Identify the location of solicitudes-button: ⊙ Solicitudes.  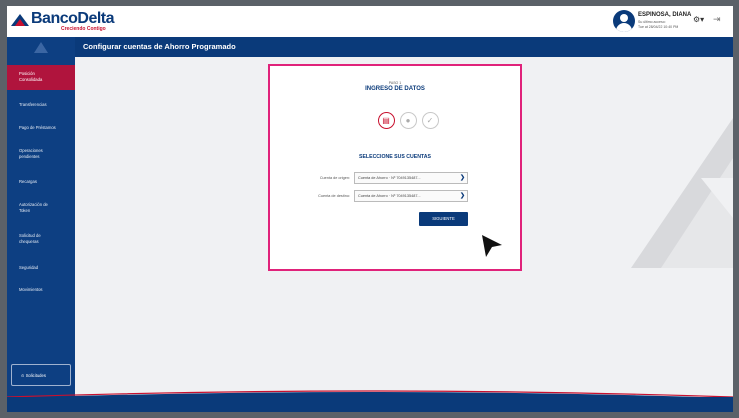
(41, 375).